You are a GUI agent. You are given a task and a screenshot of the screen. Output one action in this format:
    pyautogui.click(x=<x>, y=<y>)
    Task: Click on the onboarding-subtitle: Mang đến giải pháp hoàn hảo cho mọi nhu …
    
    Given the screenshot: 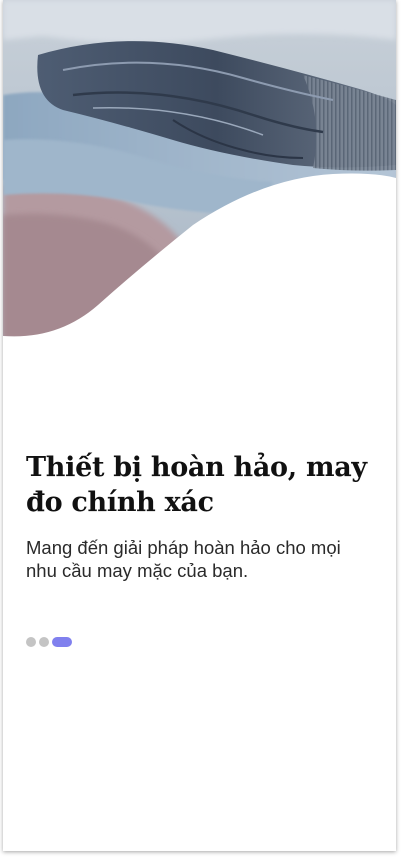 What is the action you would take?
    pyautogui.click(x=183, y=559)
    